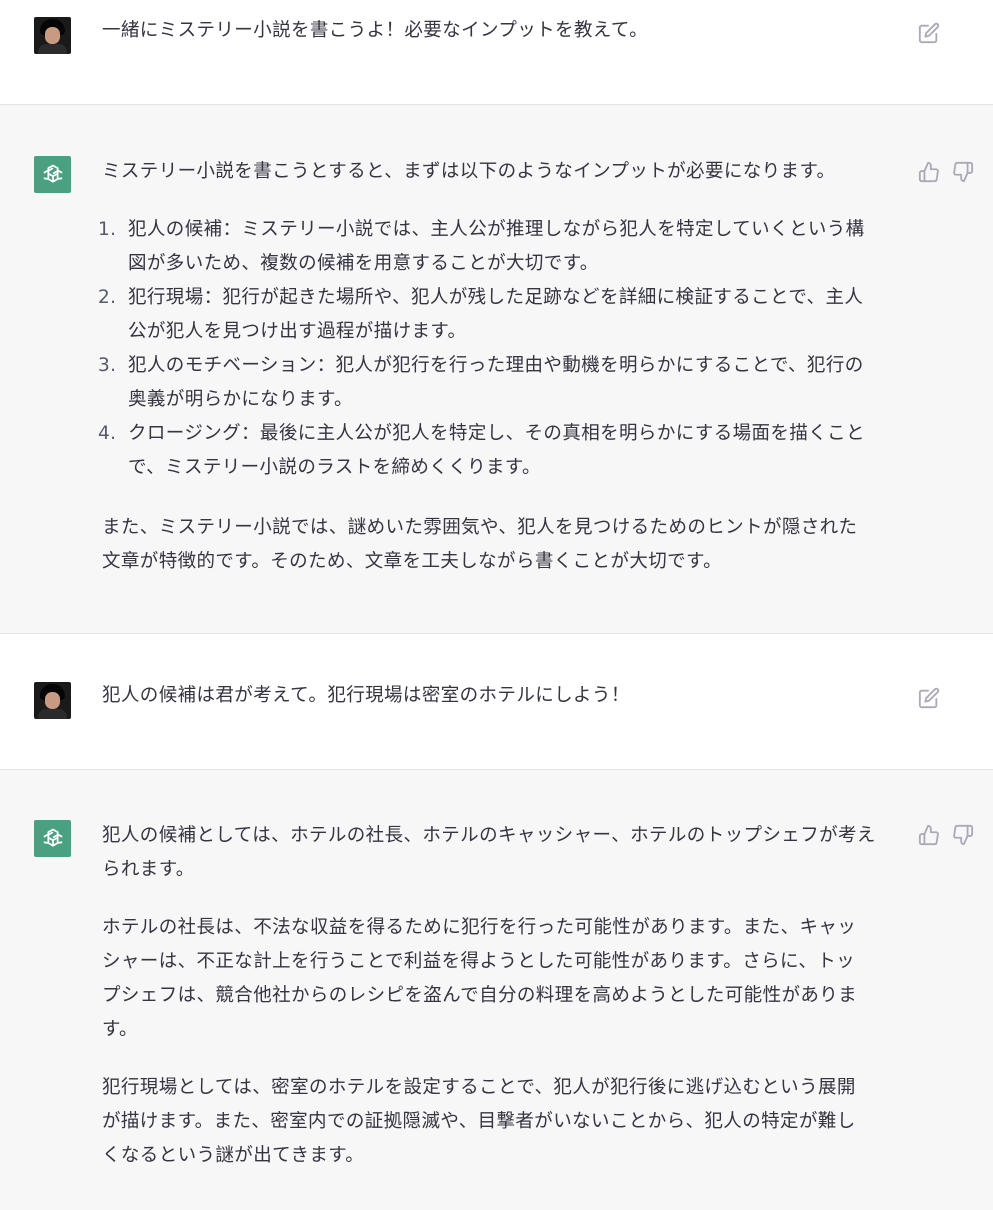 The width and height of the screenshot is (993, 1210). I want to click on user-message-2: 犯人の候補は君が考えて。犯行現場は密室のホテルにしよう！, so click(496, 702).